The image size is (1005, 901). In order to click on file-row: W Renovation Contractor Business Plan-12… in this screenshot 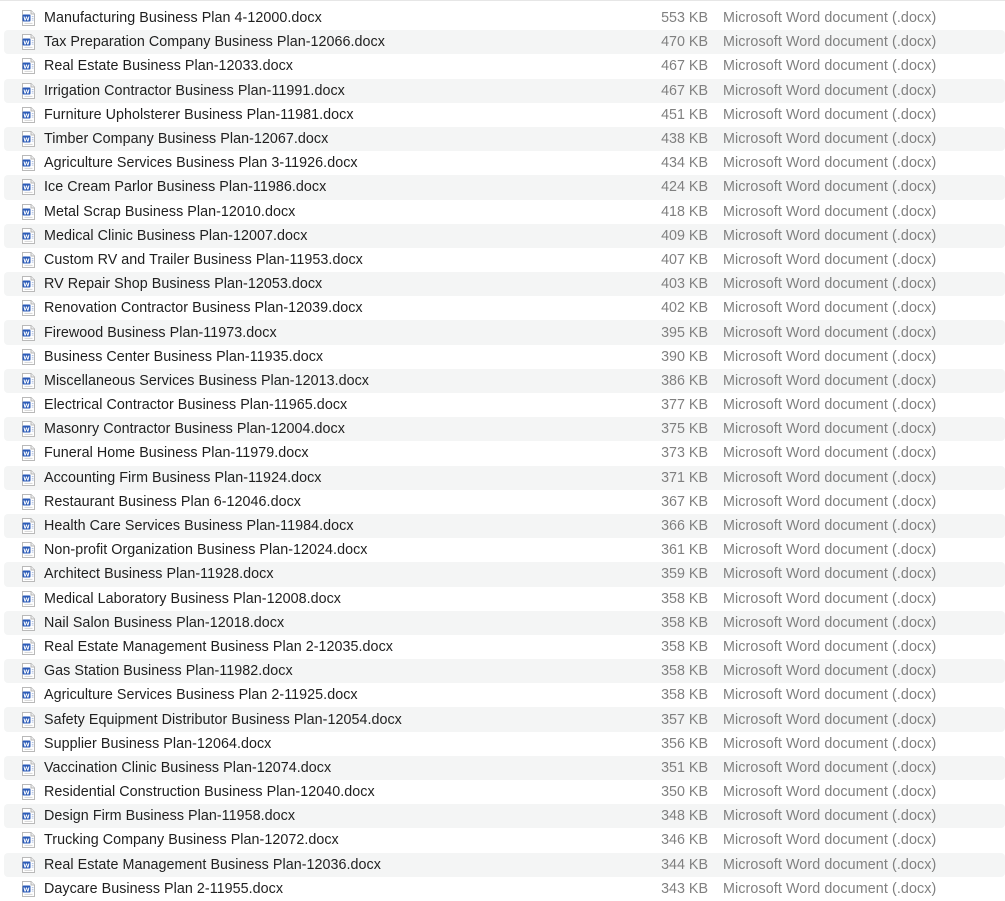, I will do `click(504, 308)`.